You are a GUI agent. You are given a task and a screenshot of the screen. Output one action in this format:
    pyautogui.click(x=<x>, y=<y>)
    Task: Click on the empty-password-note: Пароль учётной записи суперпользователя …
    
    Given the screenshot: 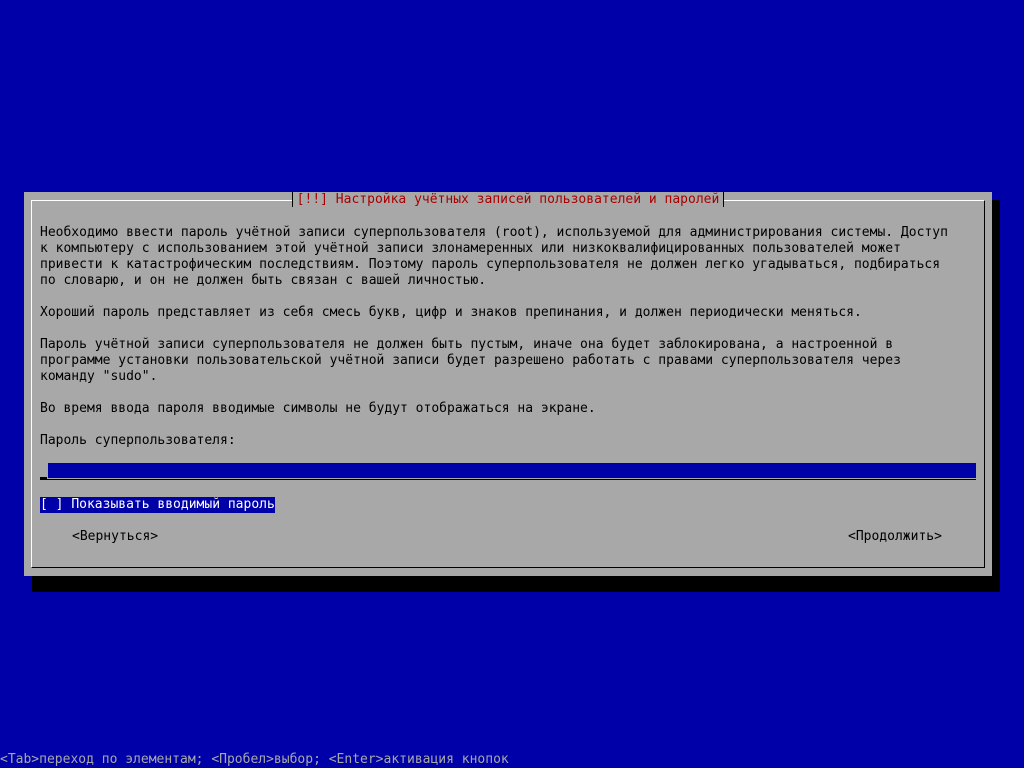 What is the action you would take?
    pyautogui.click(x=470, y=360)
    